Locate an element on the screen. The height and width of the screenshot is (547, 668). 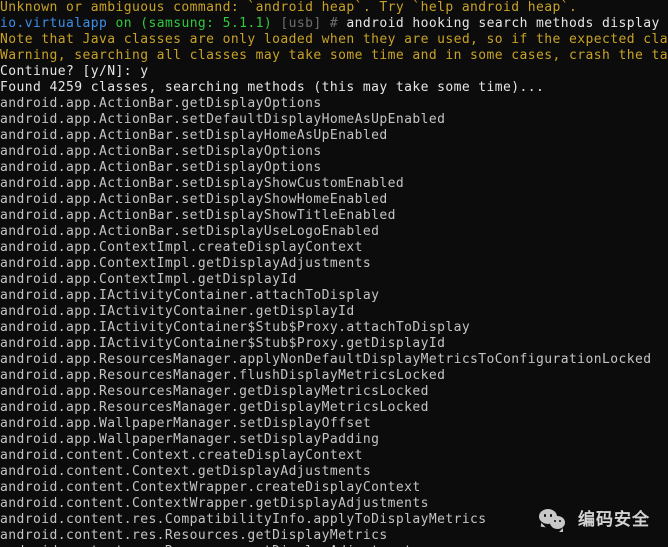
line-segment: android.app.ActionBar.getDisplayOptions is located at coordinates (161, 103).